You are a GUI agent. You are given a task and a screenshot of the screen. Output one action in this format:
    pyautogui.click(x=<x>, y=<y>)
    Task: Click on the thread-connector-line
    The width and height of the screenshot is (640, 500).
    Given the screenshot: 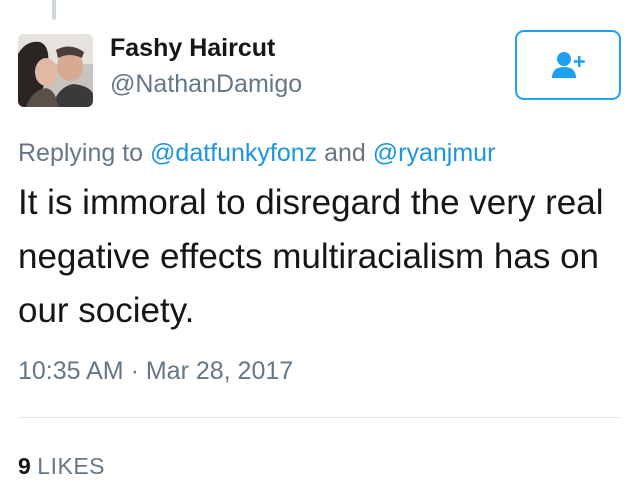 What is the action you would take?
    pyautogui.click(x=54, y=10)
    